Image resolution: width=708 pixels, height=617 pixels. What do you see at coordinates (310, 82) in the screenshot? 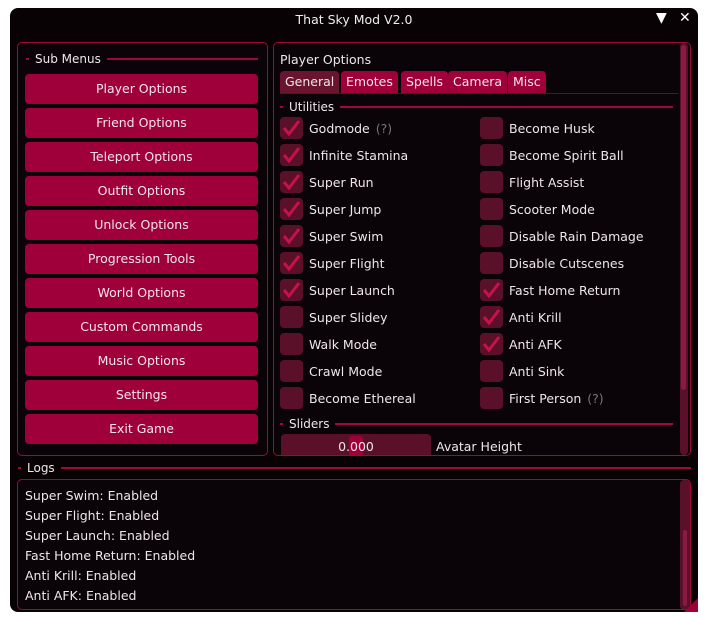
I see `tab-general: General` at bounding box center [310, 82].